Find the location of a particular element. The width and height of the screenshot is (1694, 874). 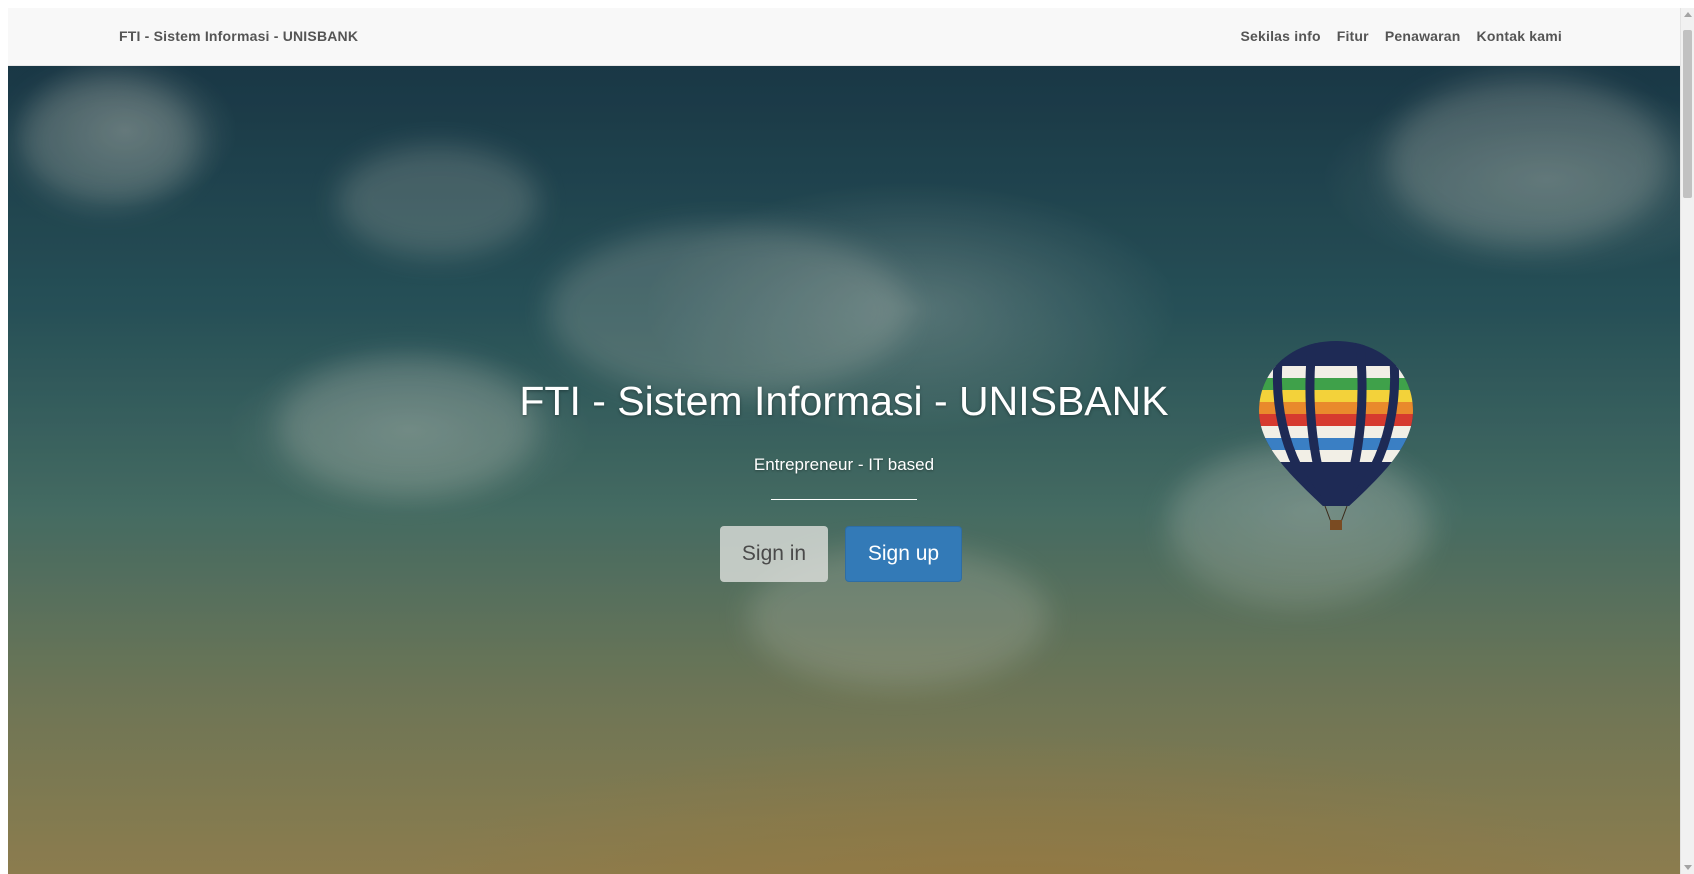

hero-divider is located at coordinates (844, 499).